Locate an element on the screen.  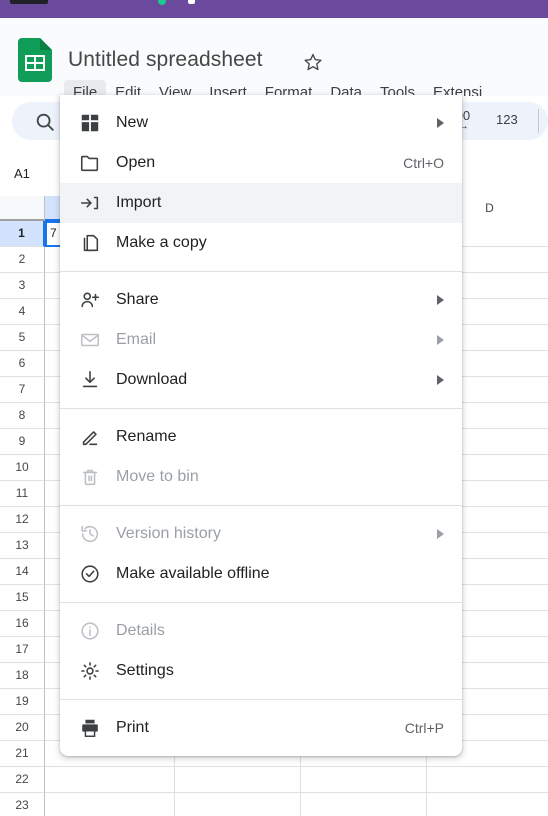
name-box: A1 is located at coordinates (22, 173).